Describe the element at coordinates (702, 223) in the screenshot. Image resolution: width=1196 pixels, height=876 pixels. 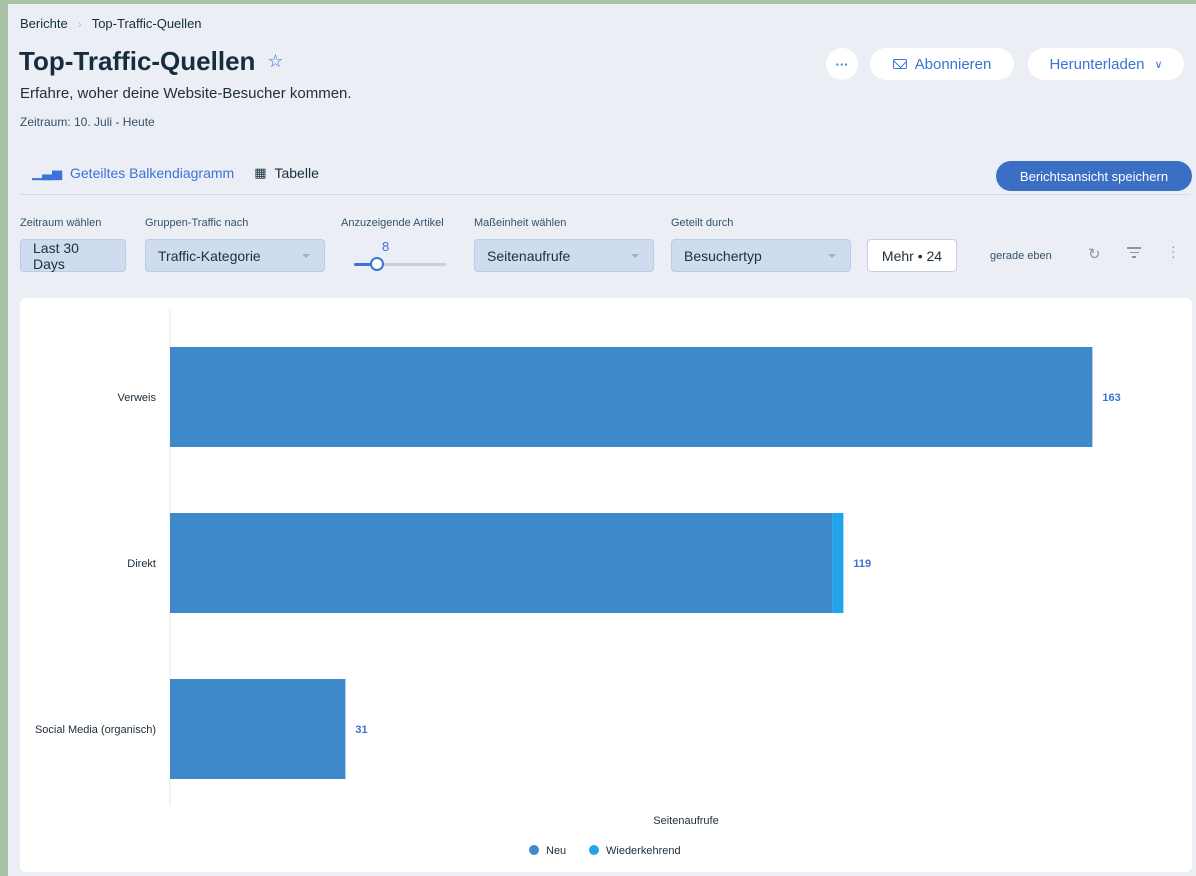
I see `split-filter-label: Geteilt durch` at that location.